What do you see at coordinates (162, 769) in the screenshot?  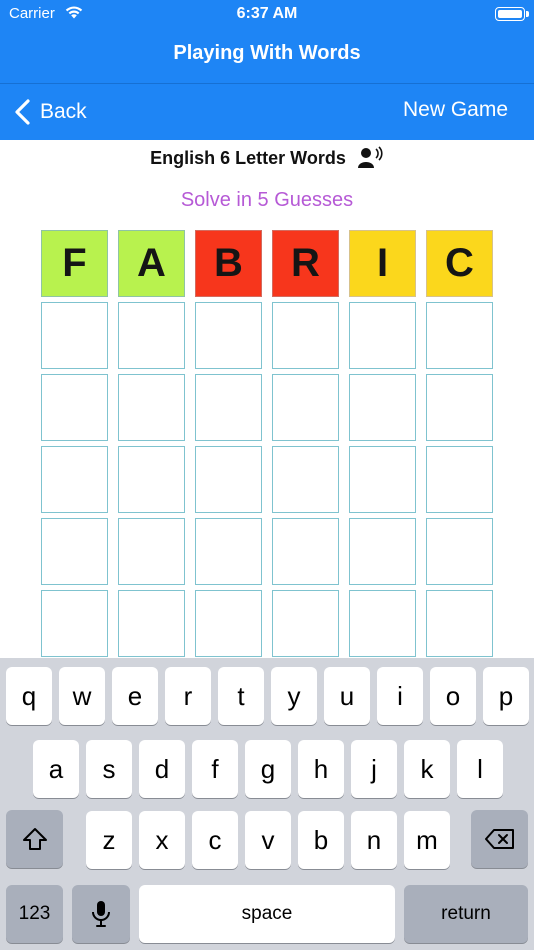 I see `key-d: d` at bounding box center [162, 769].